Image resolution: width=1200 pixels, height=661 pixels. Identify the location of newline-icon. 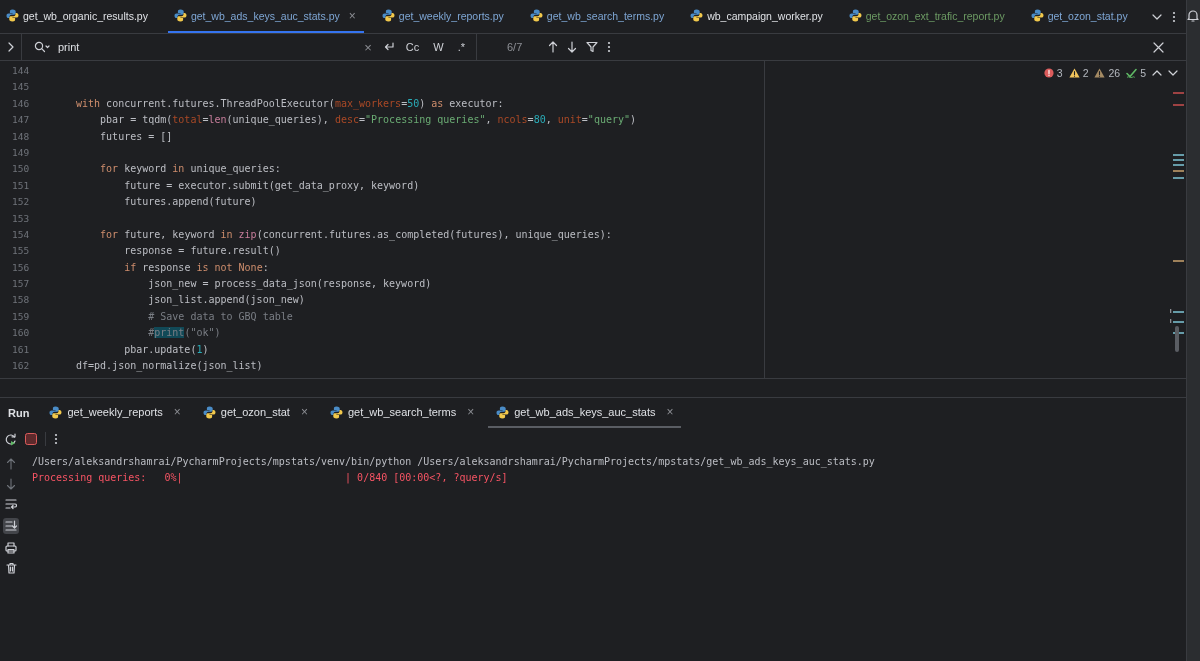
(388, 47).